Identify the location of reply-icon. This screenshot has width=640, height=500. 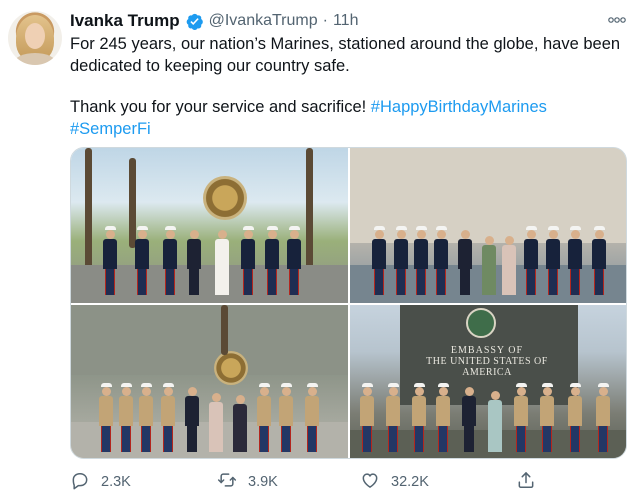
(80, 482).